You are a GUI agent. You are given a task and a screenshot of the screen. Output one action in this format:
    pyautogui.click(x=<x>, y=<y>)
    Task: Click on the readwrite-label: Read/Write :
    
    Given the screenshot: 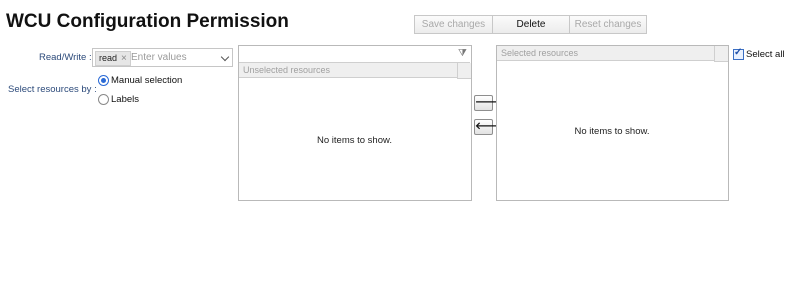 What is the action you would take?
    pyautogui.click(x=65, y=57)
    